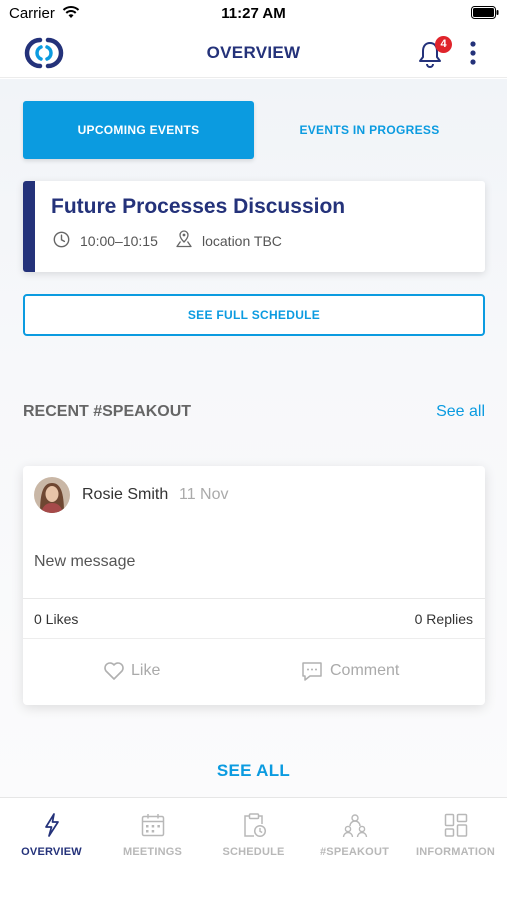 Image resolution: width=507 pixels, height=900 pixels. Describe the element at coordinates (354, 852) in the screenshot. I see `nav-label-speakout: #SPEAKOUT` at that location.